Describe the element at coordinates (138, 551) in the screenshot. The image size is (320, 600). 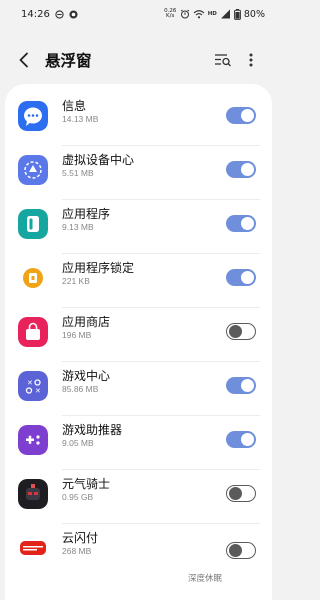
I see `app-row-unionpay-quickpass: 云闪付 268 MB` at that location.